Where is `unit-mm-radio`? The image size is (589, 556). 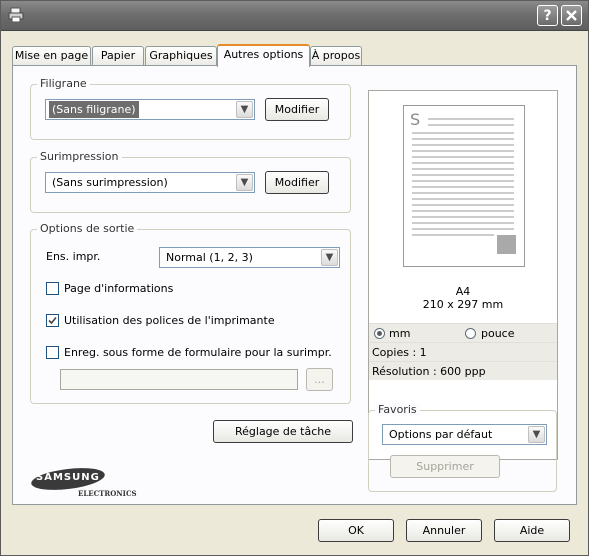
unit-mm-radio is located at coordinates (379, 333).